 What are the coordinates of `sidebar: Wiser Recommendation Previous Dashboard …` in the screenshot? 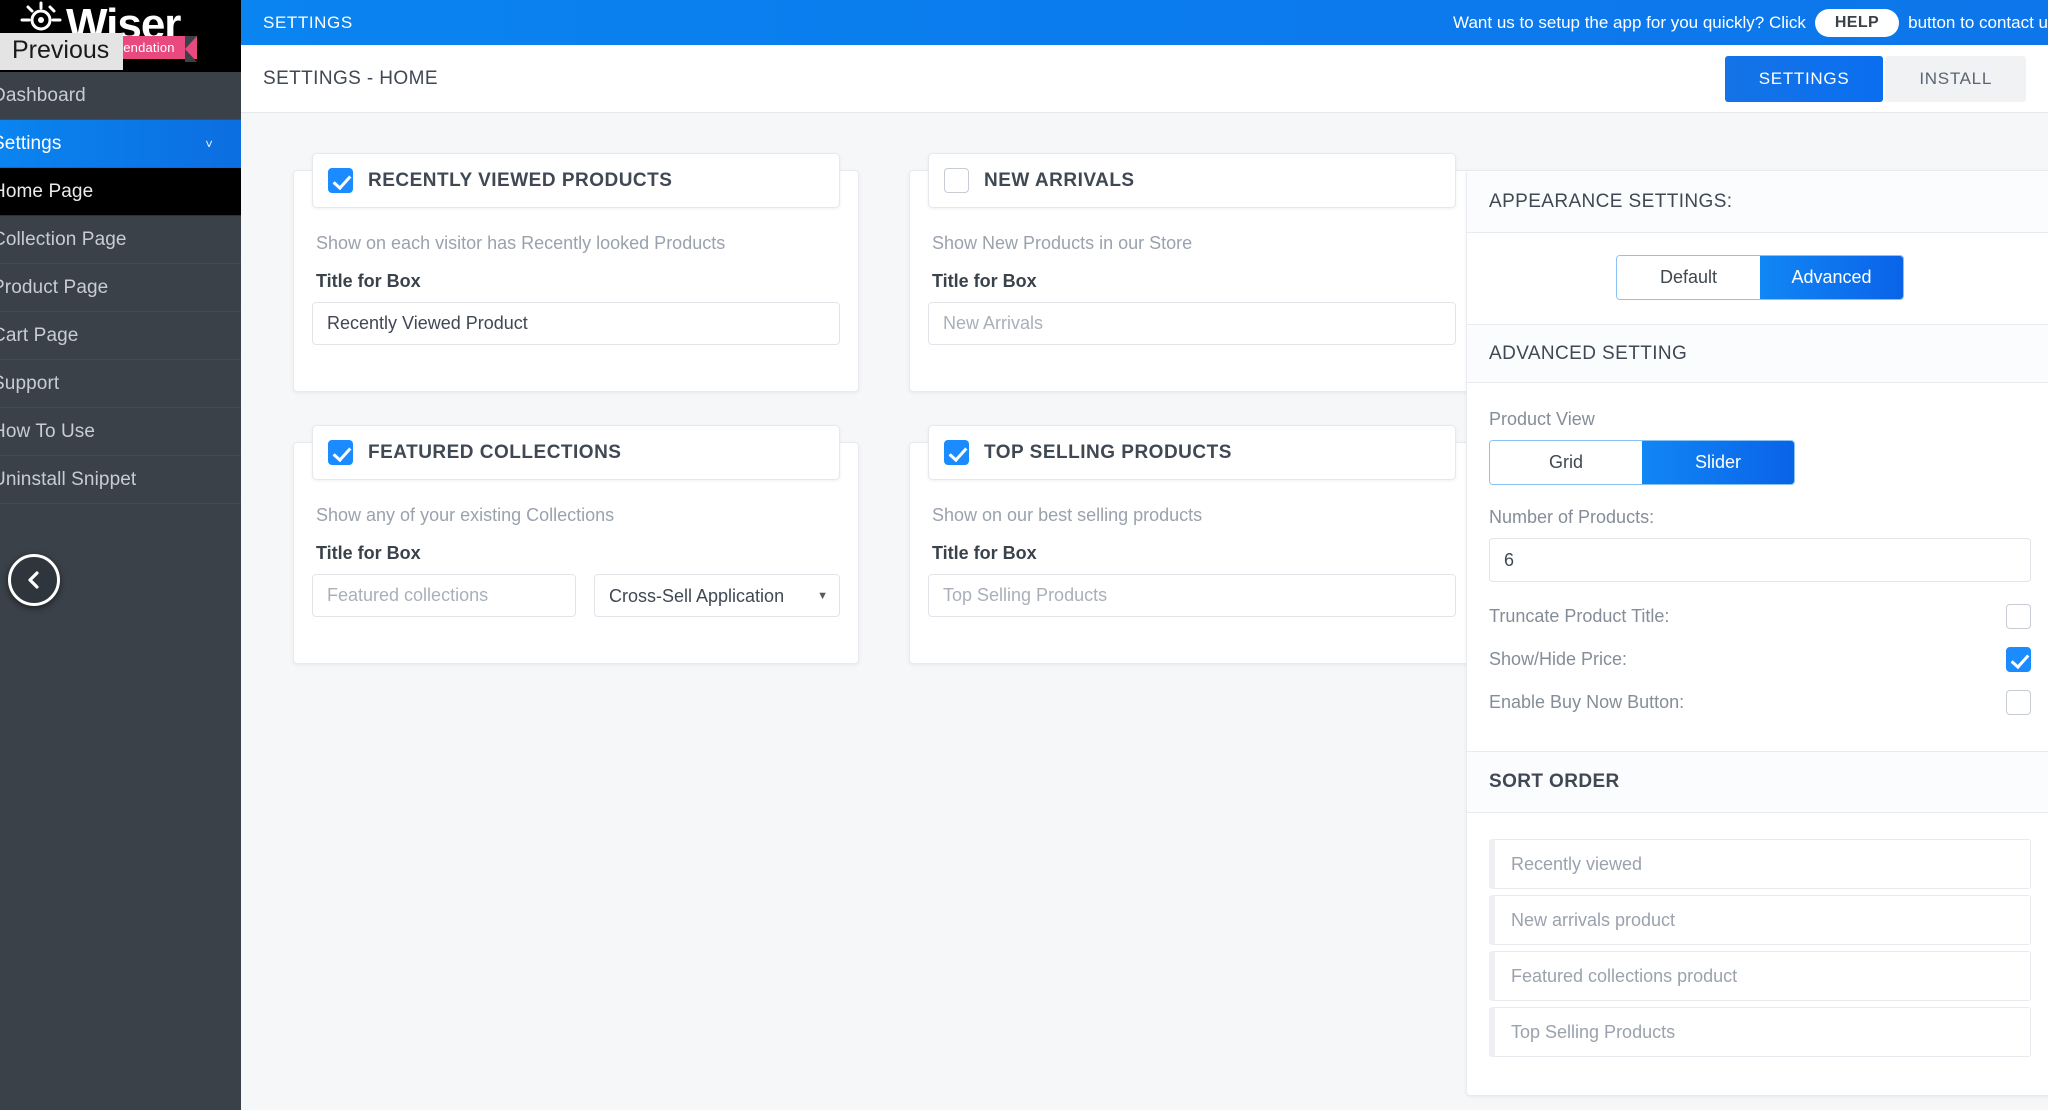 It's located at (120, 555).